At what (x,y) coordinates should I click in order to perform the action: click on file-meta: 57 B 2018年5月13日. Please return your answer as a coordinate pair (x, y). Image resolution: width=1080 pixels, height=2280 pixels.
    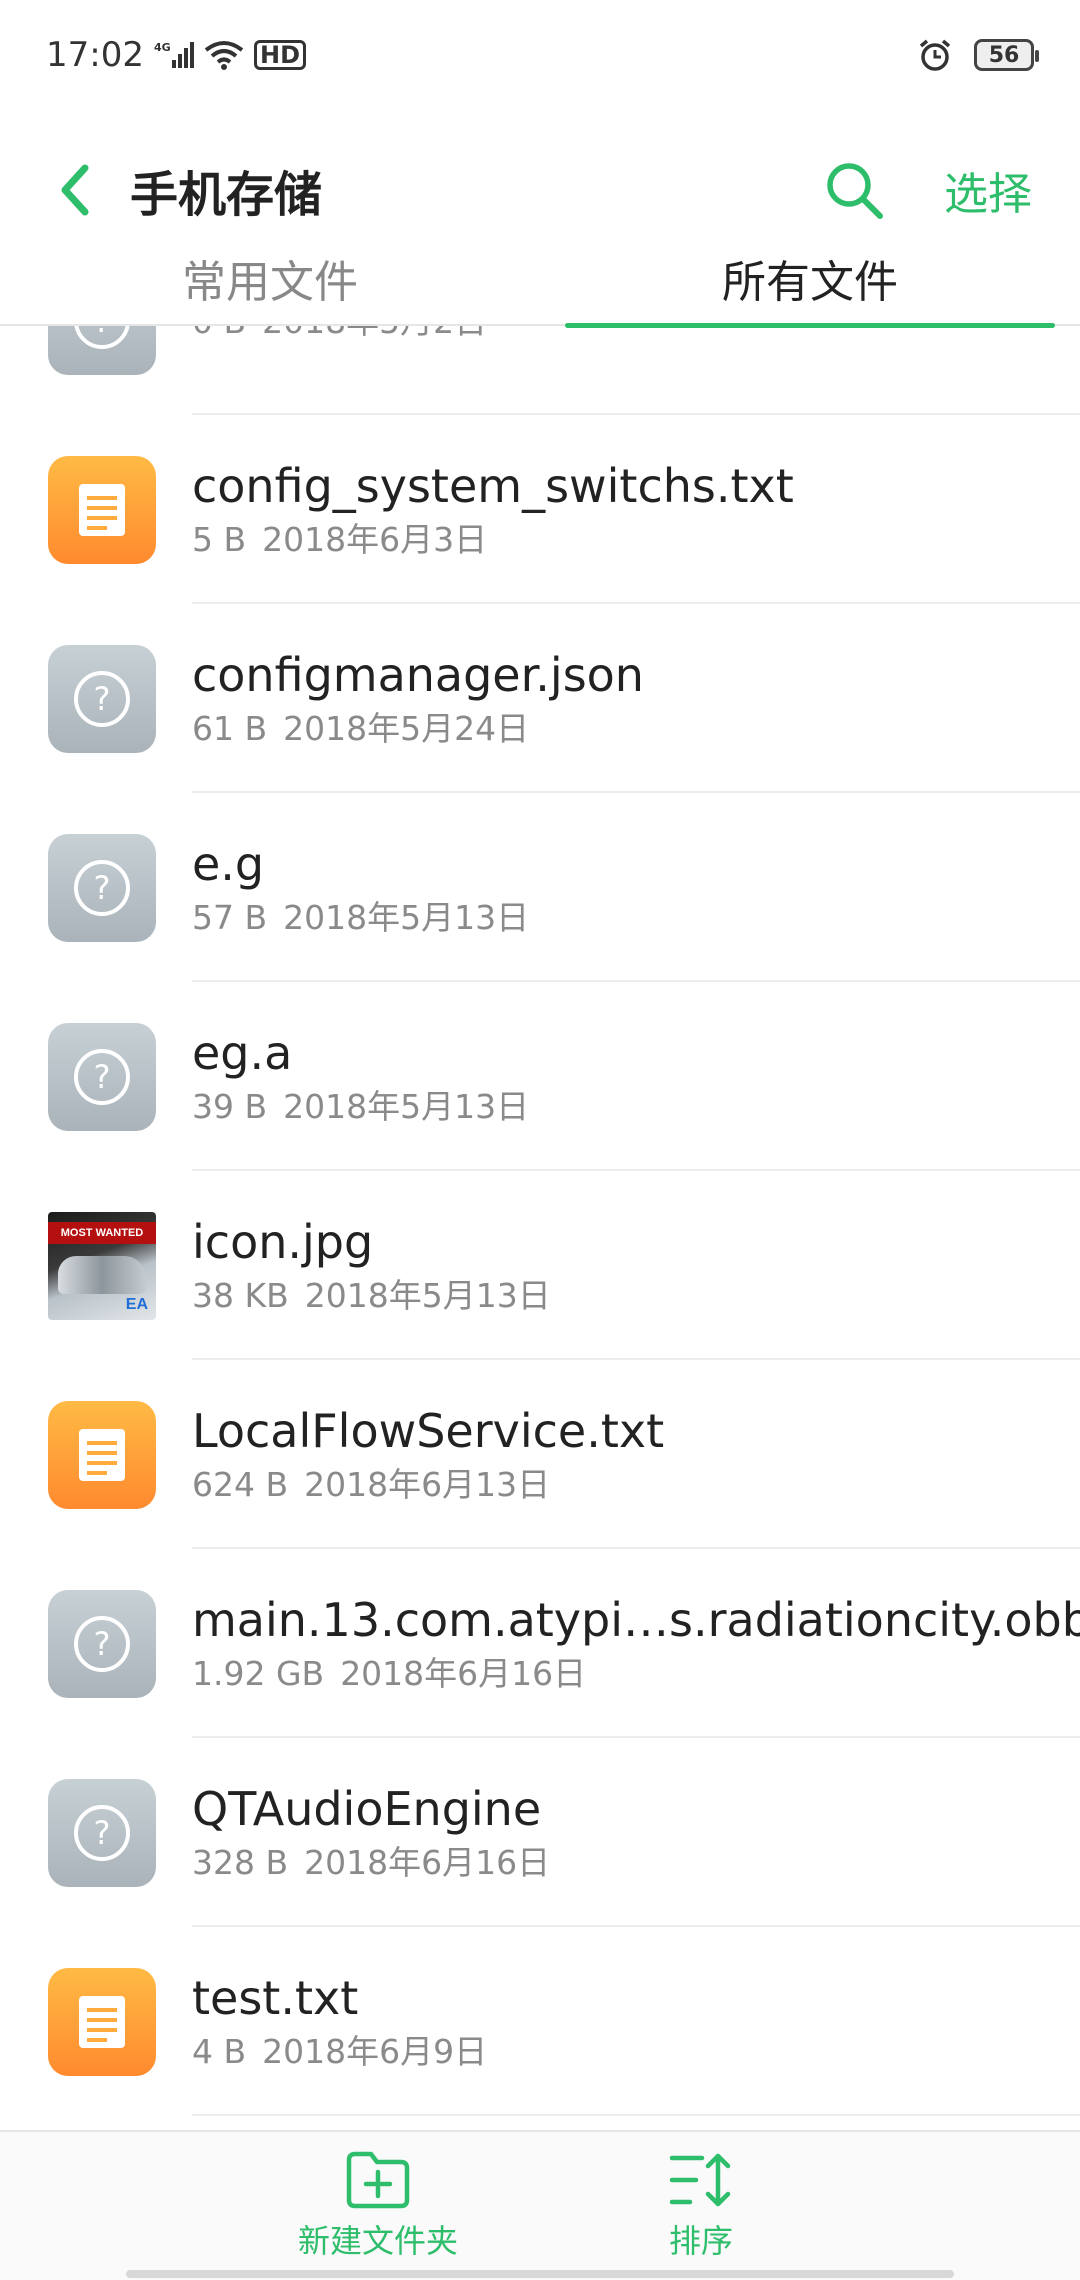
    Looking at the image, I should click on (360, 918).